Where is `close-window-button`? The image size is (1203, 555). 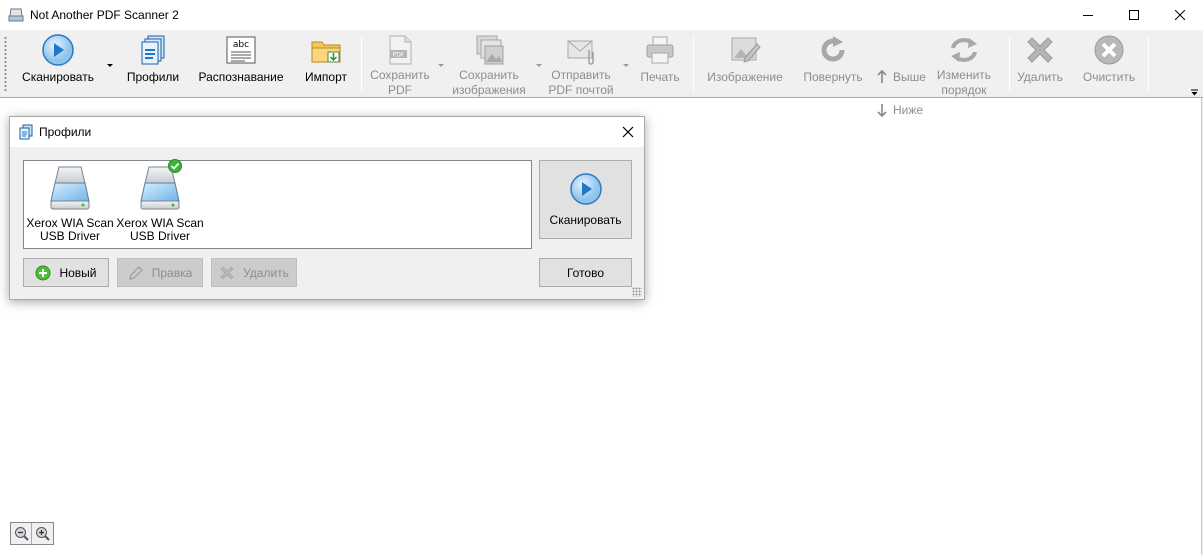 close-window-button is located at coordinates (1180, 15).